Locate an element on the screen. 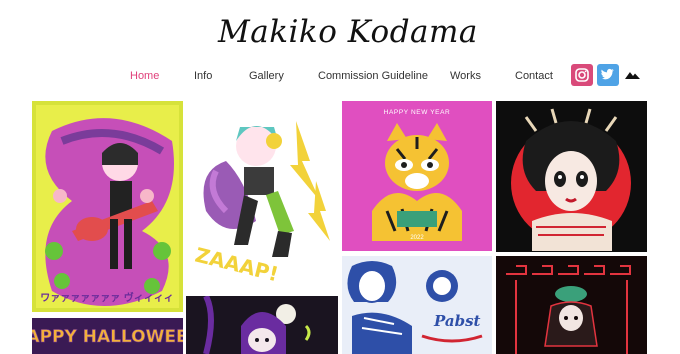 Image resolution: width=680 pixels, height=354 pixels. twitter-icon is located at coordinates (608, 75).